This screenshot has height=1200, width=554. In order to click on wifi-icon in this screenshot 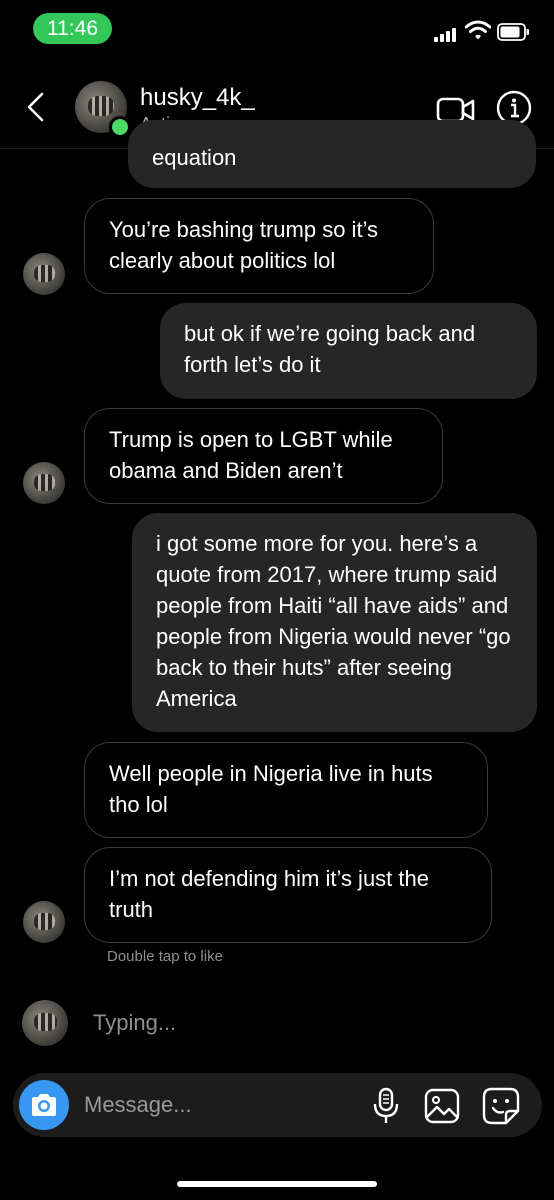, I will do `click(478, 30)`.